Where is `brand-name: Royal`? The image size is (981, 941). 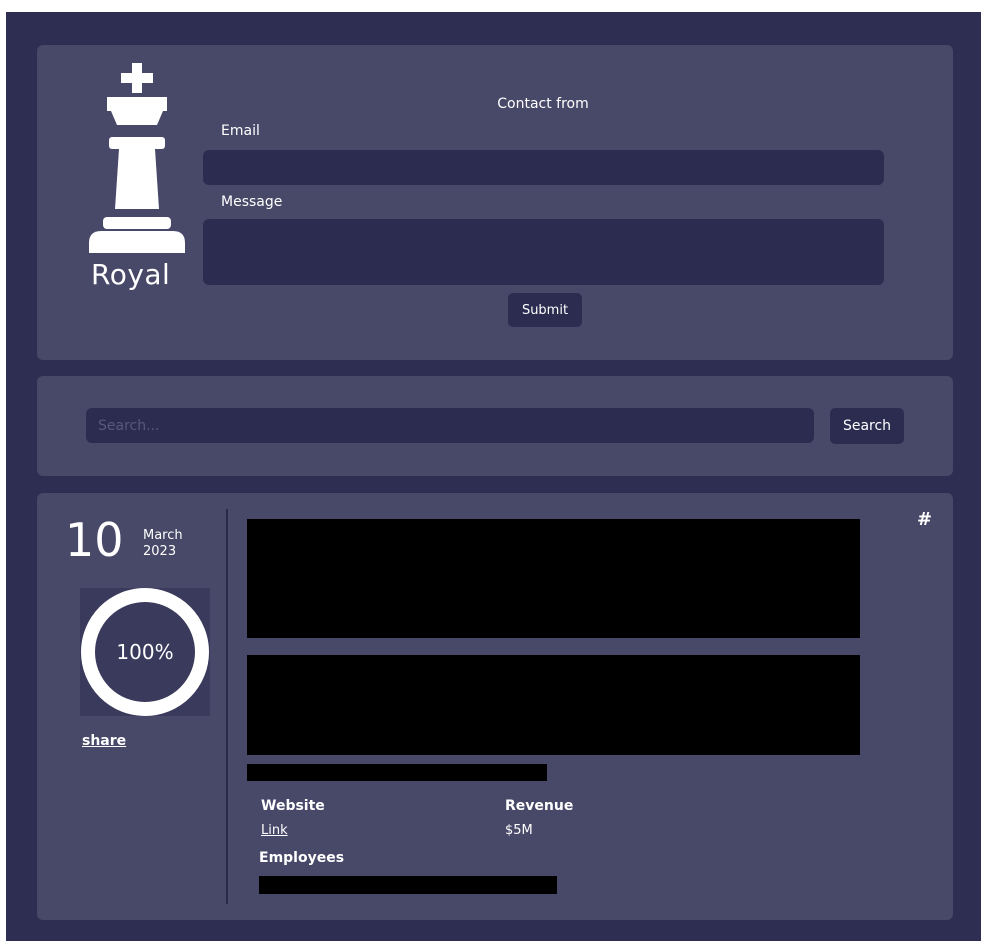
brand-name: Royal is located at coordinates (131, 274).